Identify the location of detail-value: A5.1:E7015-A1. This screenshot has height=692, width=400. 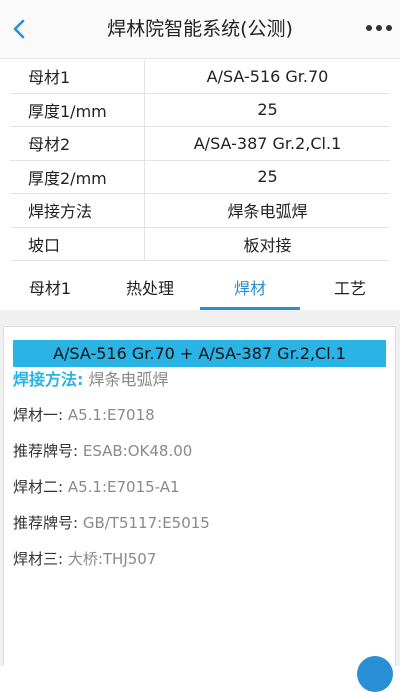
(123, 487).